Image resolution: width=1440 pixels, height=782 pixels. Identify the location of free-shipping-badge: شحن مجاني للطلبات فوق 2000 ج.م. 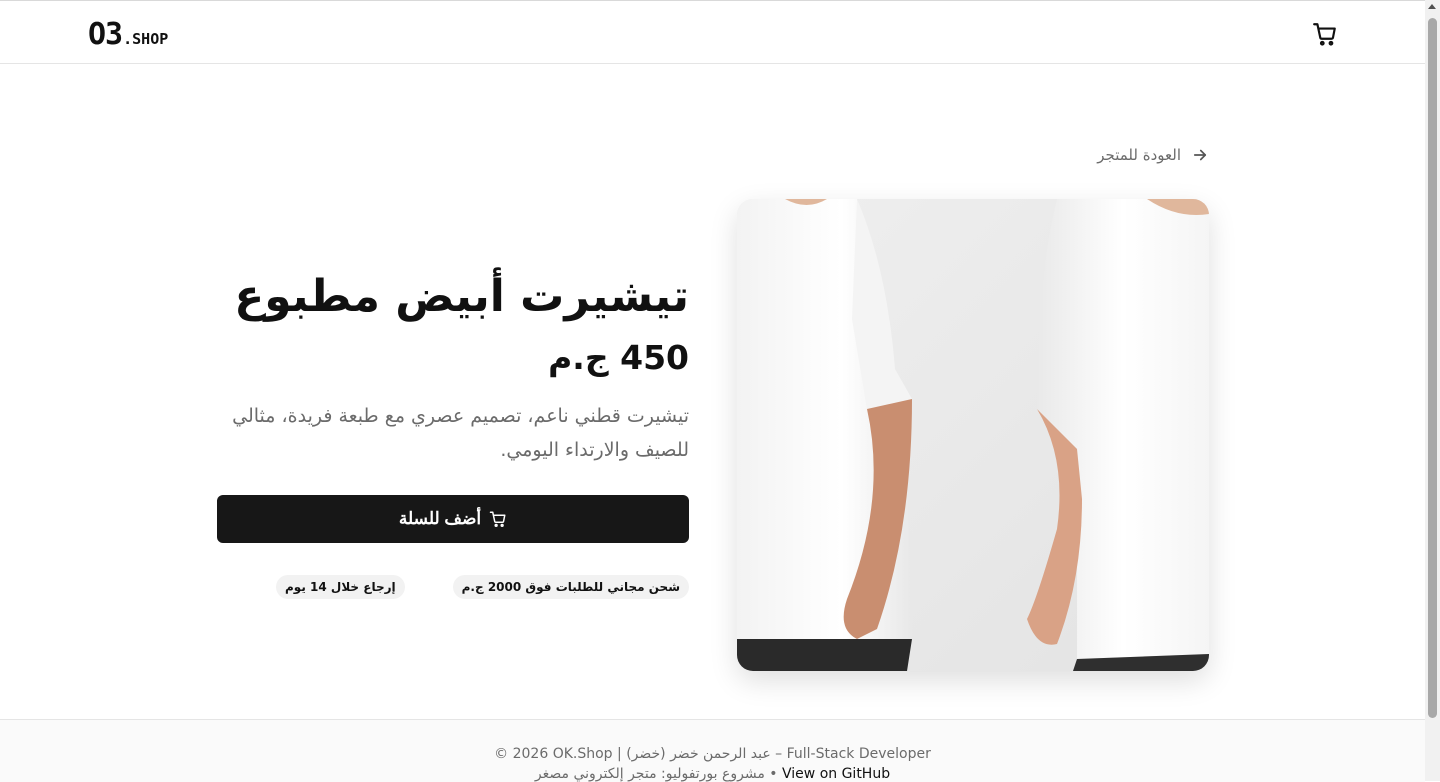
(570, 587).